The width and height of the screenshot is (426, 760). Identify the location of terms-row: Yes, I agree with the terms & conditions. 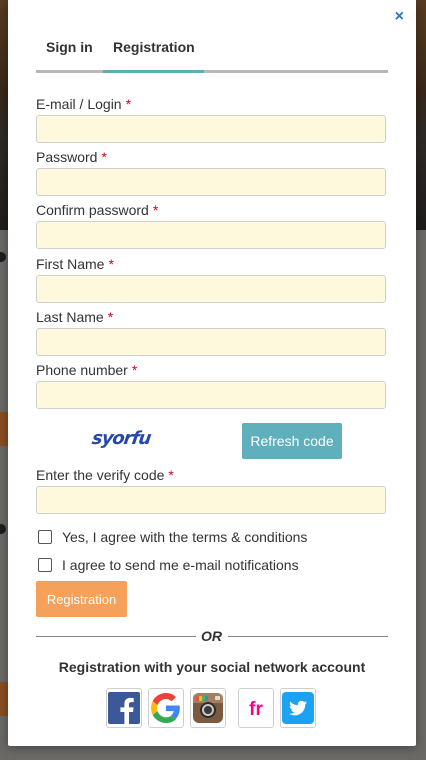
(172, 537).